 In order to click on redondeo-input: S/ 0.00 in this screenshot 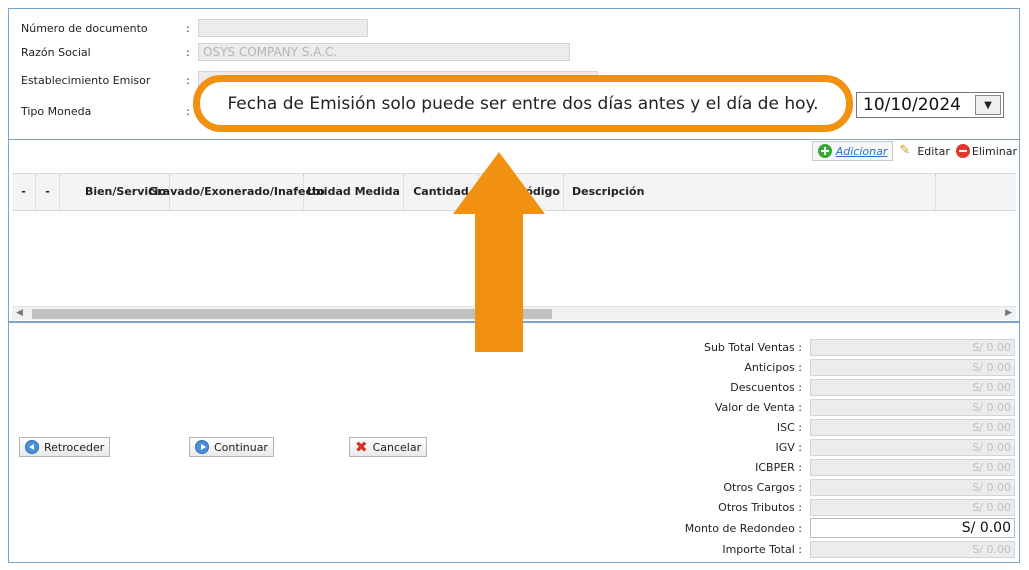, I will do `click(912, 528)`.